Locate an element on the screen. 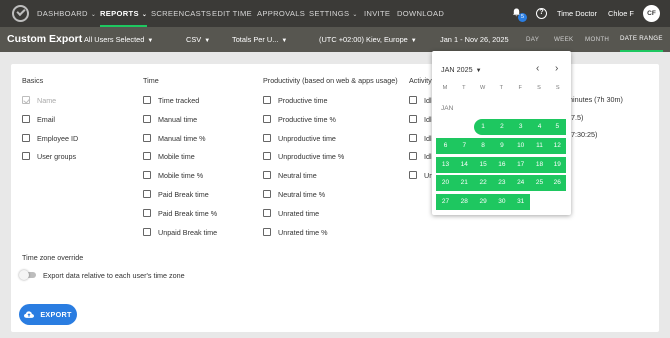 The image size is (670, 338). calendar-day: 22 is located at coordinates (483, 183).